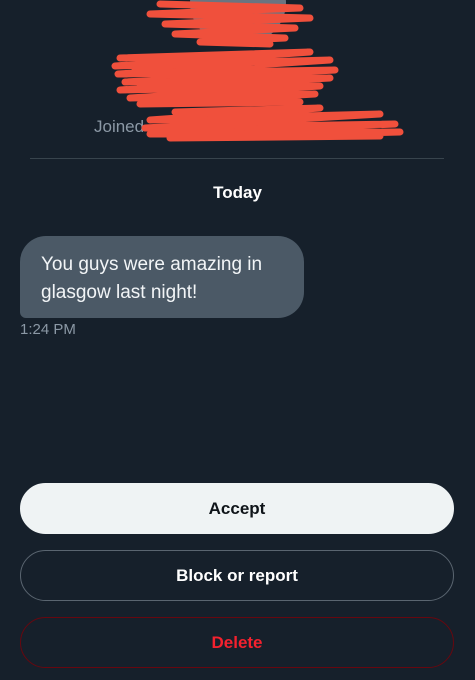 The height and width of the screenshot is (680, 475). I want to click on block-or-report-button: Block or report, so click(237, 575).